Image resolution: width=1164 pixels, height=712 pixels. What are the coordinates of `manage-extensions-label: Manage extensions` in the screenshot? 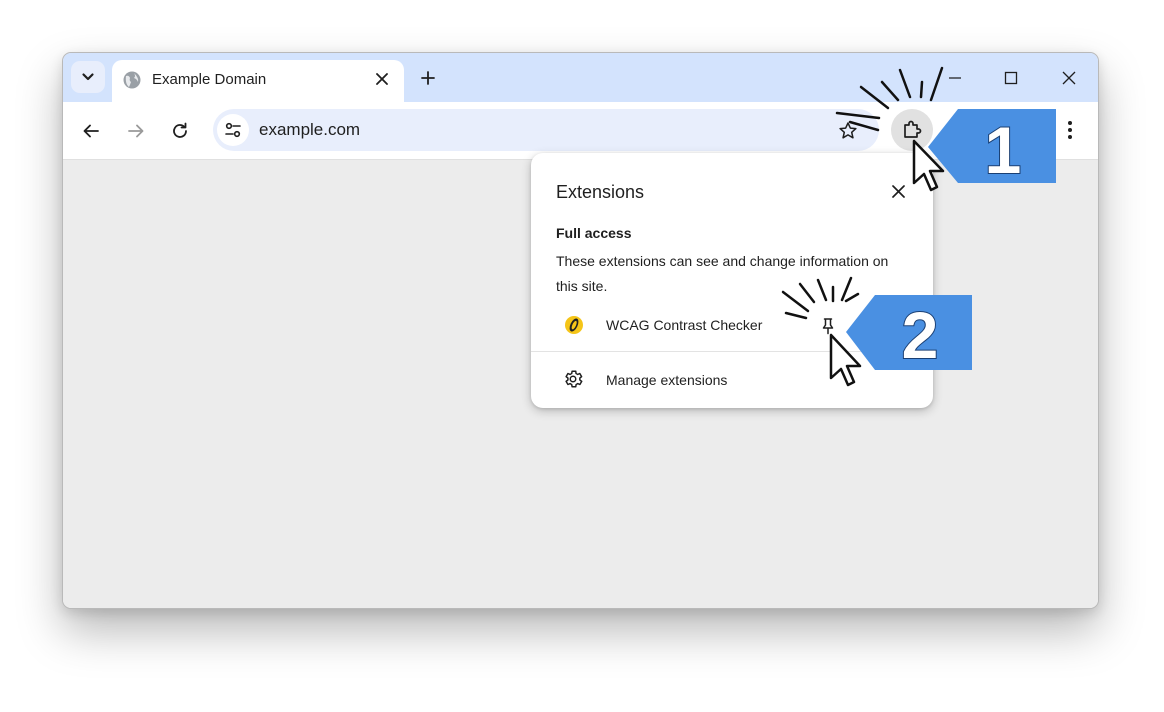 It's located at (667, 380).